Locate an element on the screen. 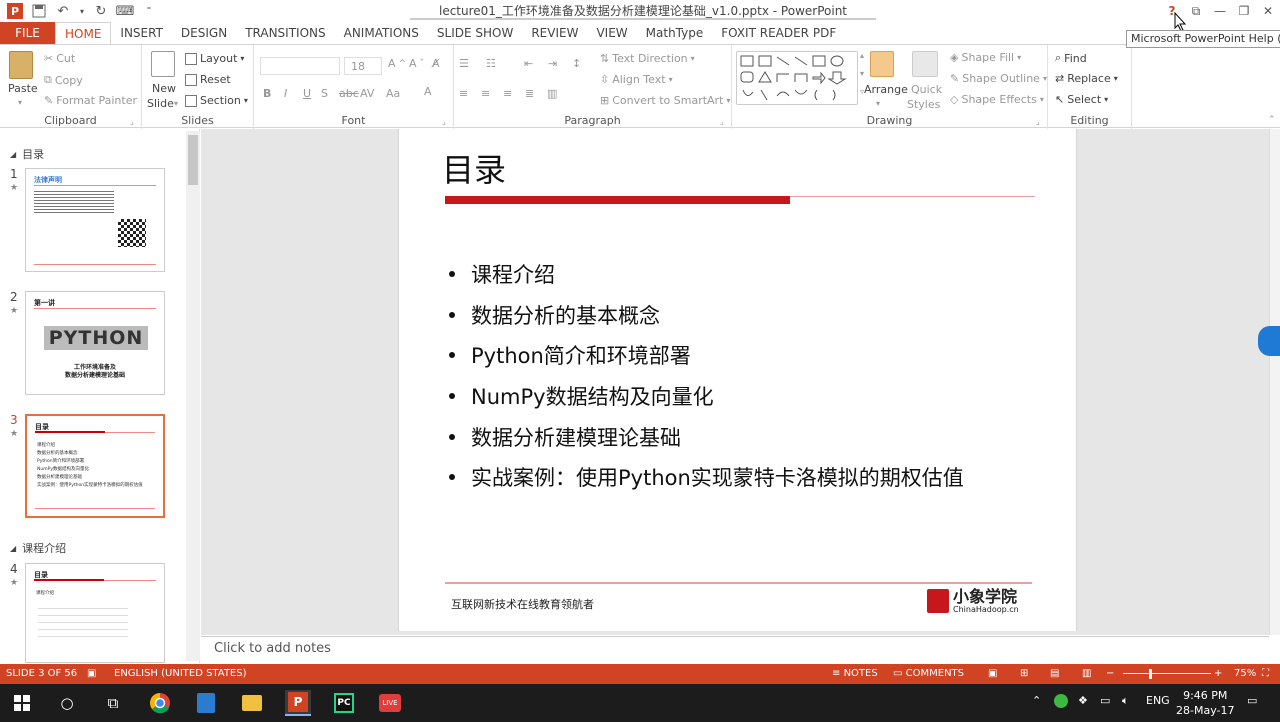  tab-slide-show: SLIDE SHOW is located at coordinates (475, 33).